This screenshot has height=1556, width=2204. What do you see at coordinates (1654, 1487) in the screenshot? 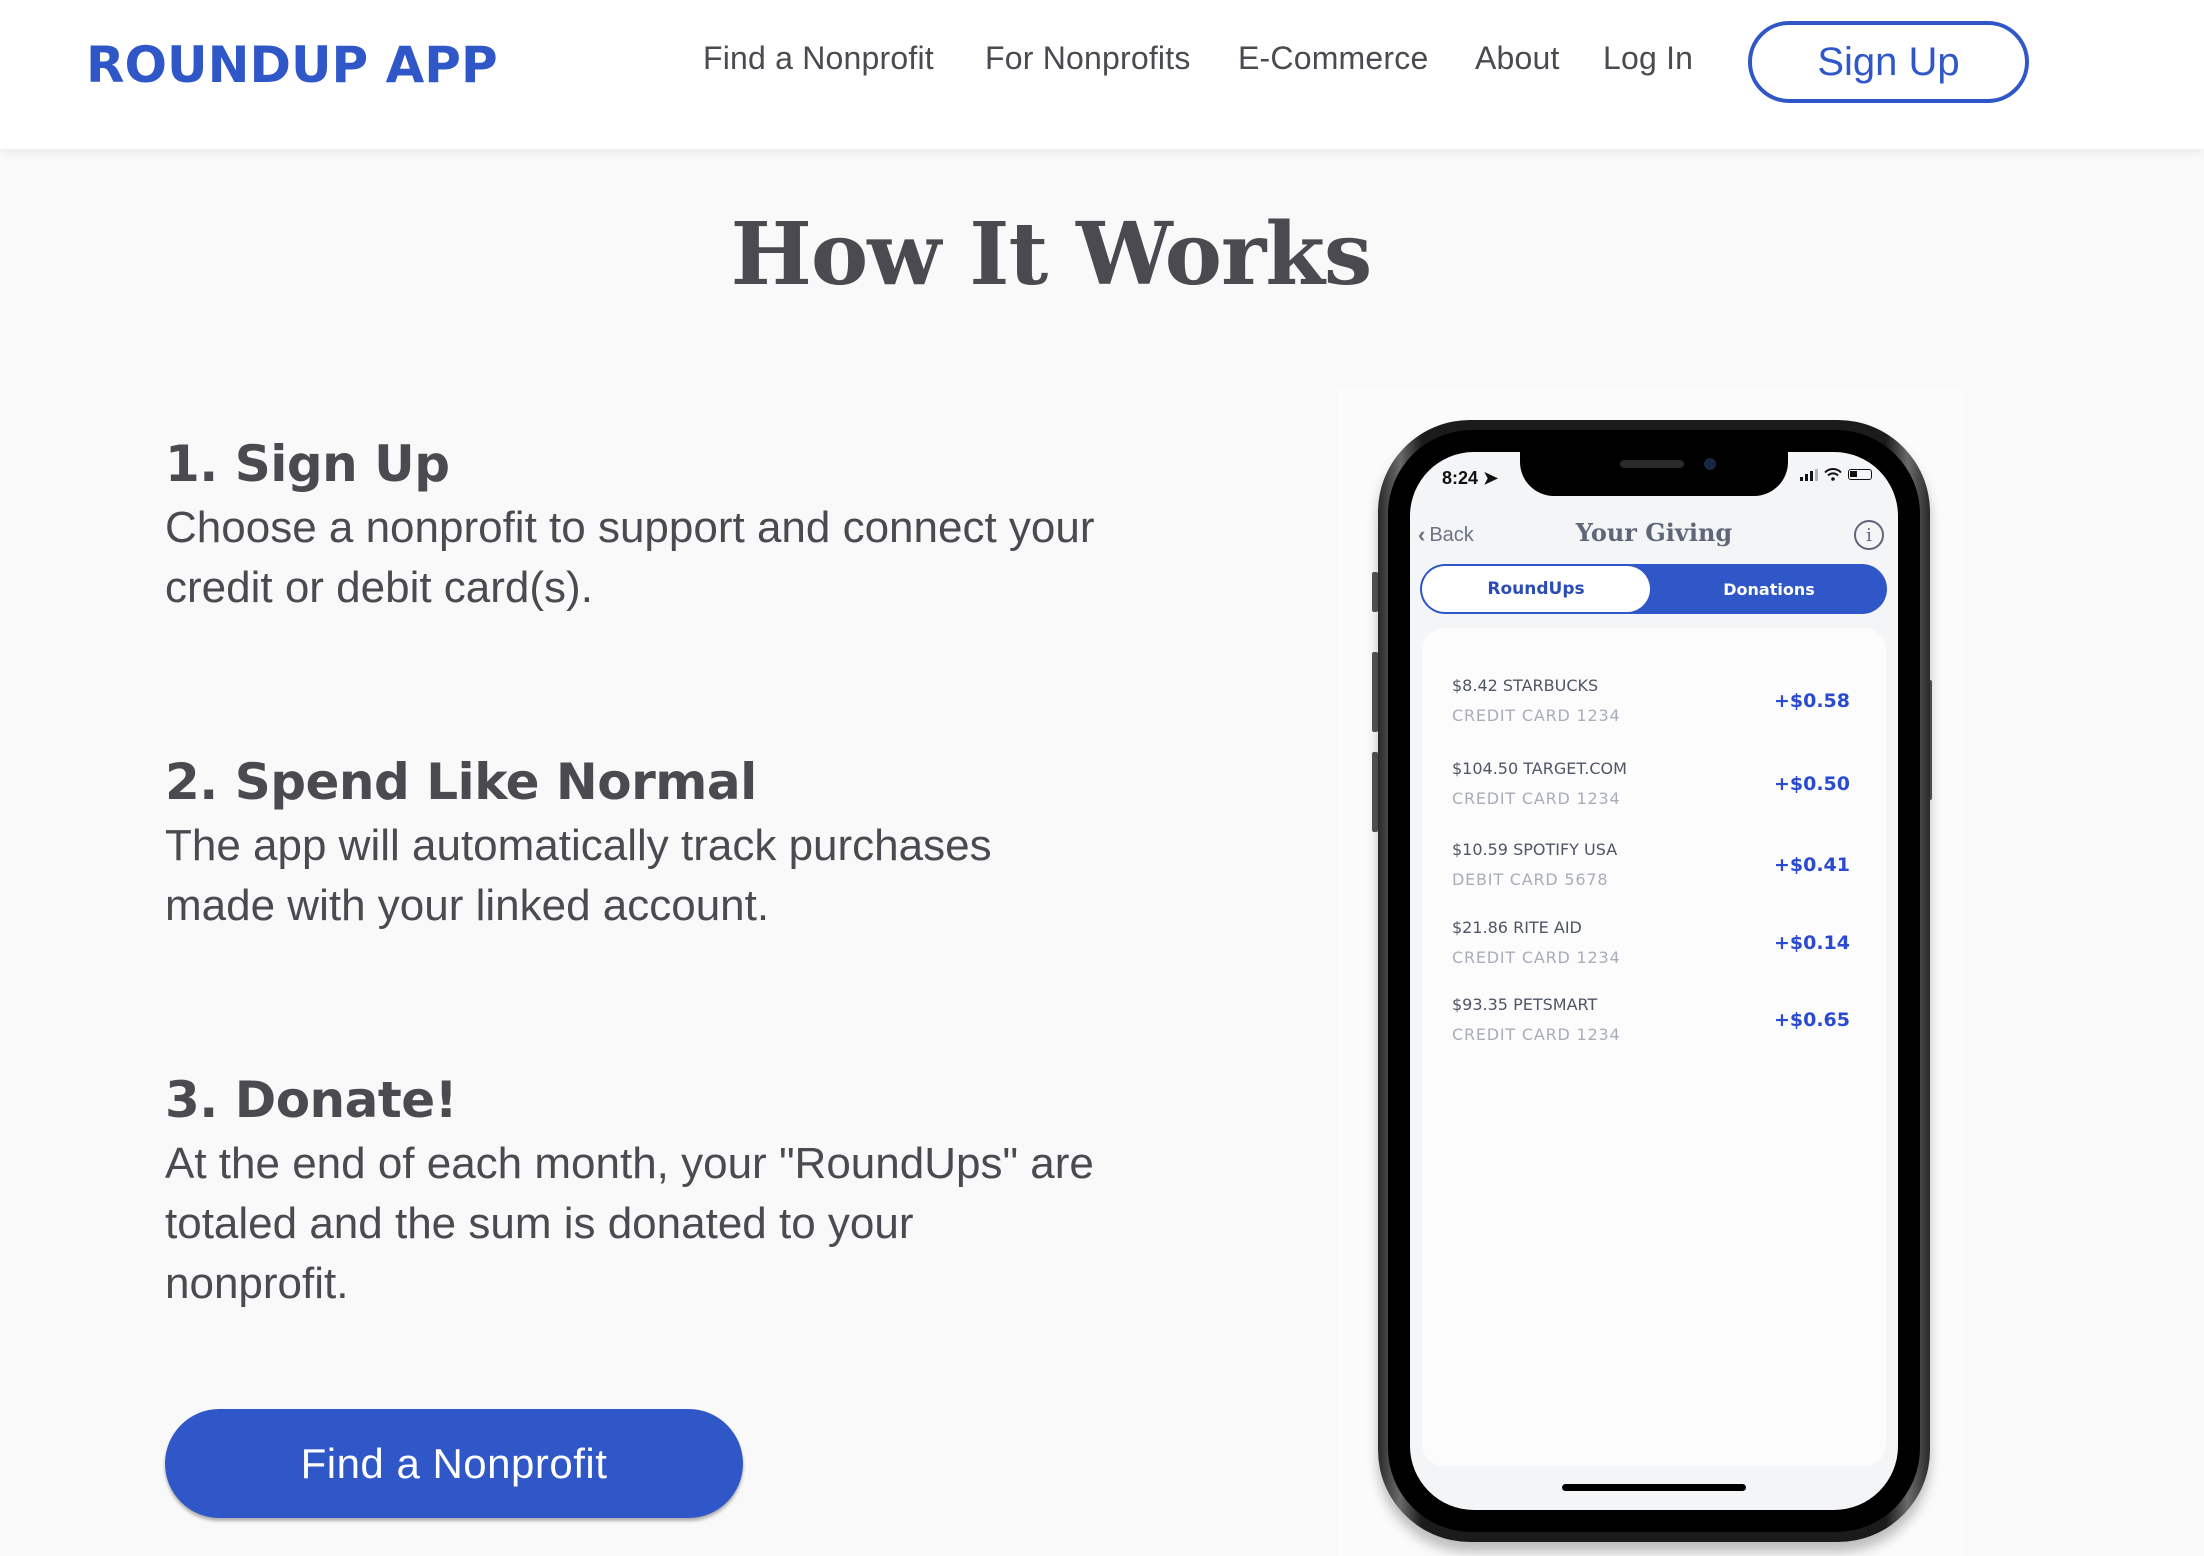
I see `home-indicator` at bounding box center [1654, 1487].